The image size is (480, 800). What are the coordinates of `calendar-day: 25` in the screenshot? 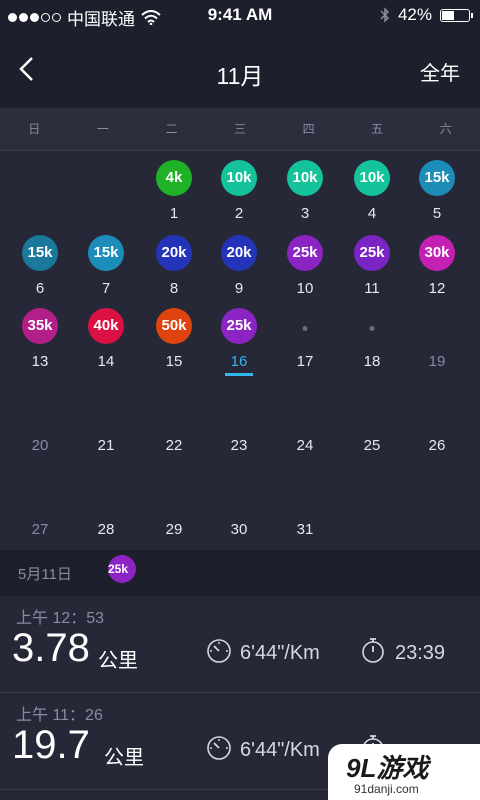 It's located at (372, 418).